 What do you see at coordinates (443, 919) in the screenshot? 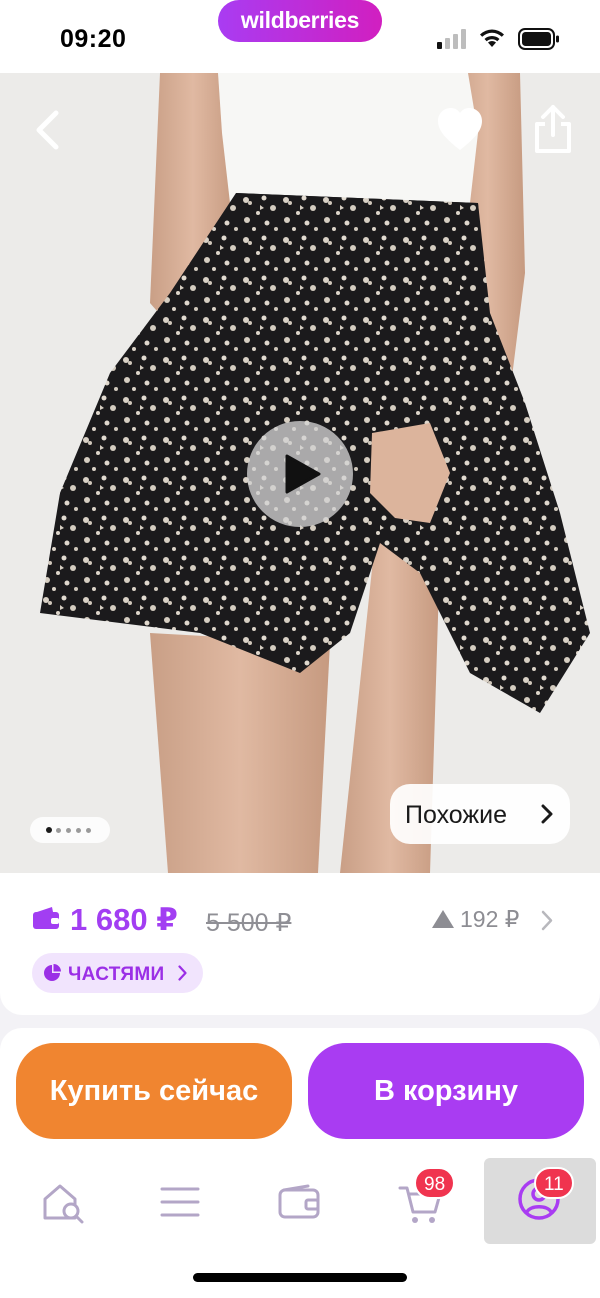
I see `price-drop-triangle-icon` at bounding box center [443, 919].